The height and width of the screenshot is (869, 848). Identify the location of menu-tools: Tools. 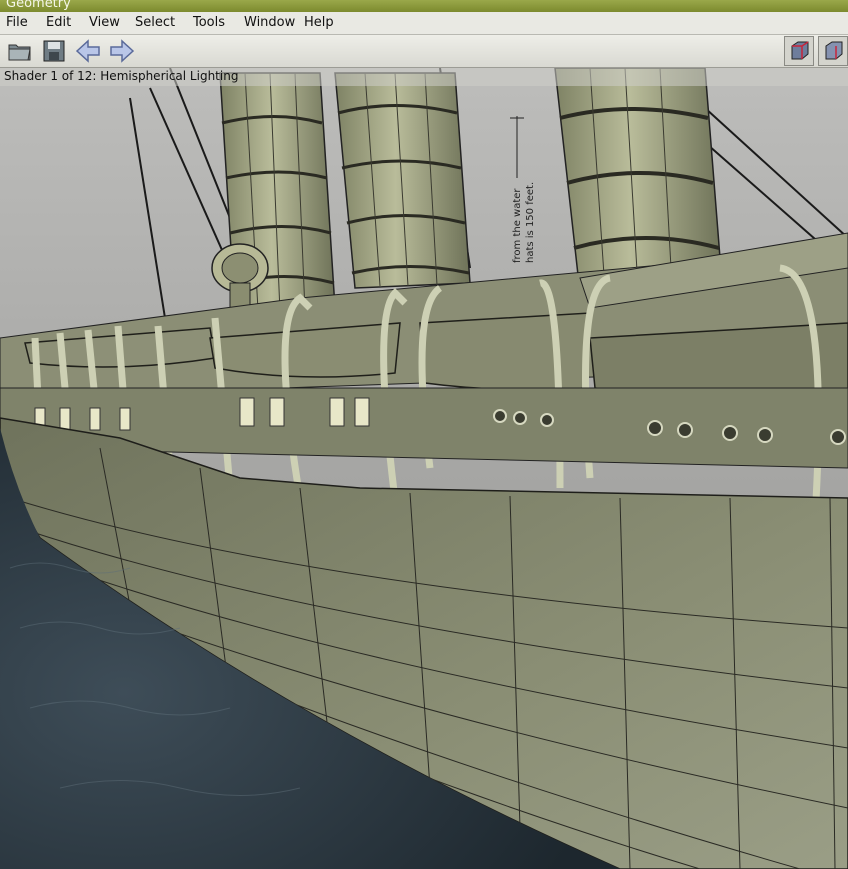
(209, 22).